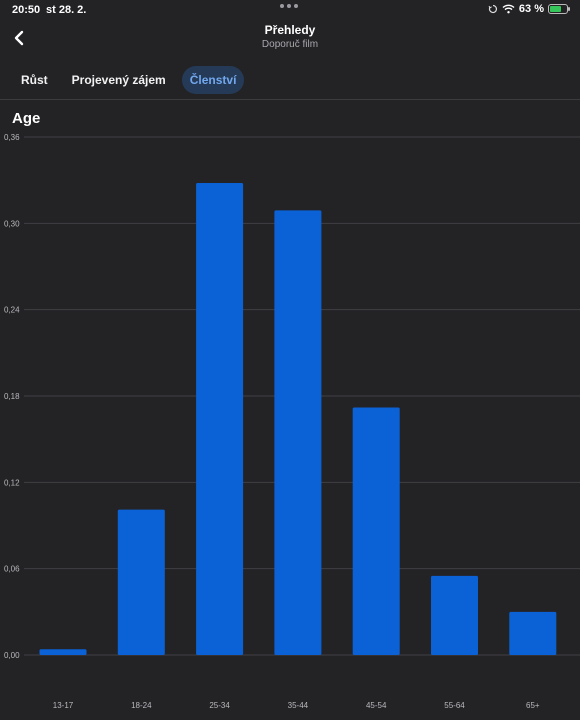 The height and width of the screenshot is (720, 580). What do you see at coordinates (376, 705) in the screenshot?
I see `x-category-label: 45-54` at bounding box center [376, 705].